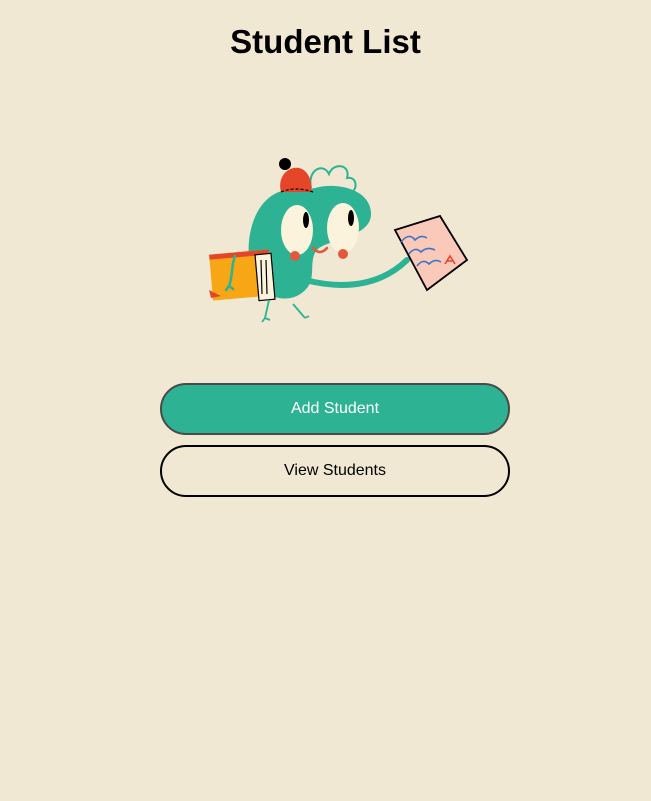 This screenshot has width=651, height=801. I want to click on view-students-button: View Students, so click(335, 471).